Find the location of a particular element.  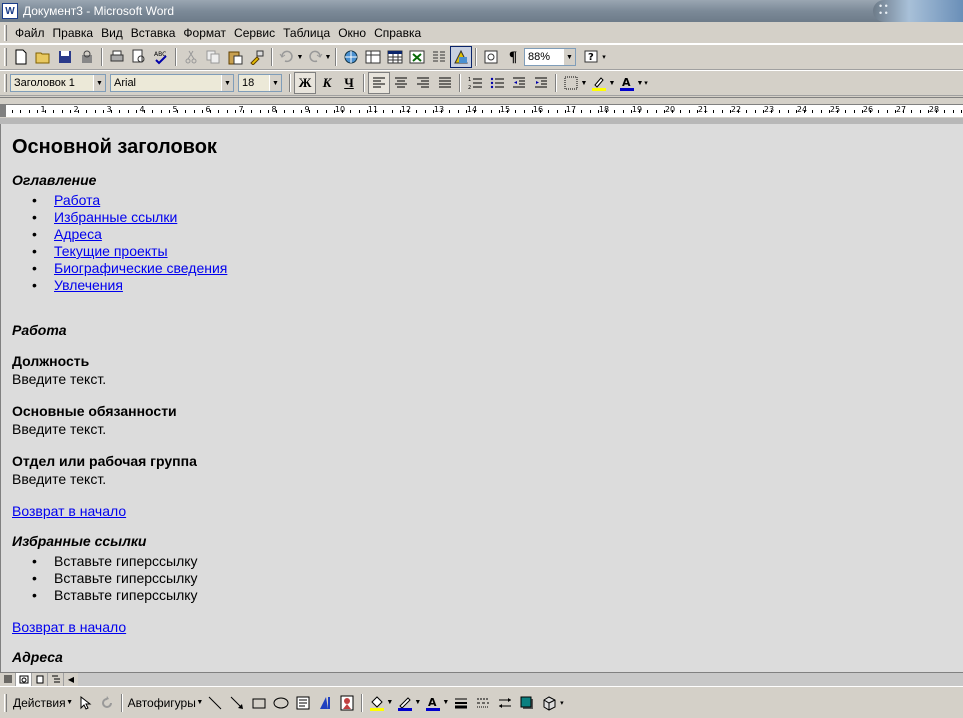

window-controls: • • • • is located at coordinates (918, 11).